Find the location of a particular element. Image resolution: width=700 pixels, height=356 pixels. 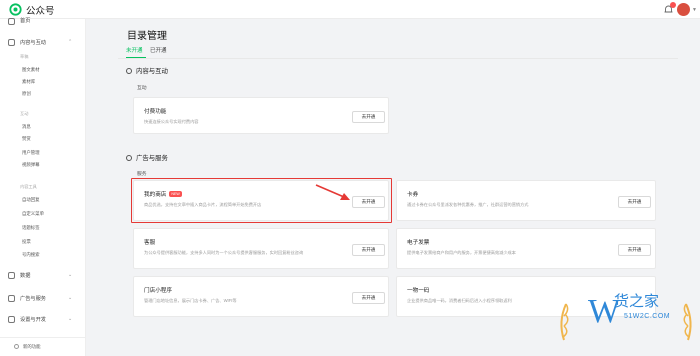

sidebar-sub-item: 话题标签 is located at coordinates (31, 228).